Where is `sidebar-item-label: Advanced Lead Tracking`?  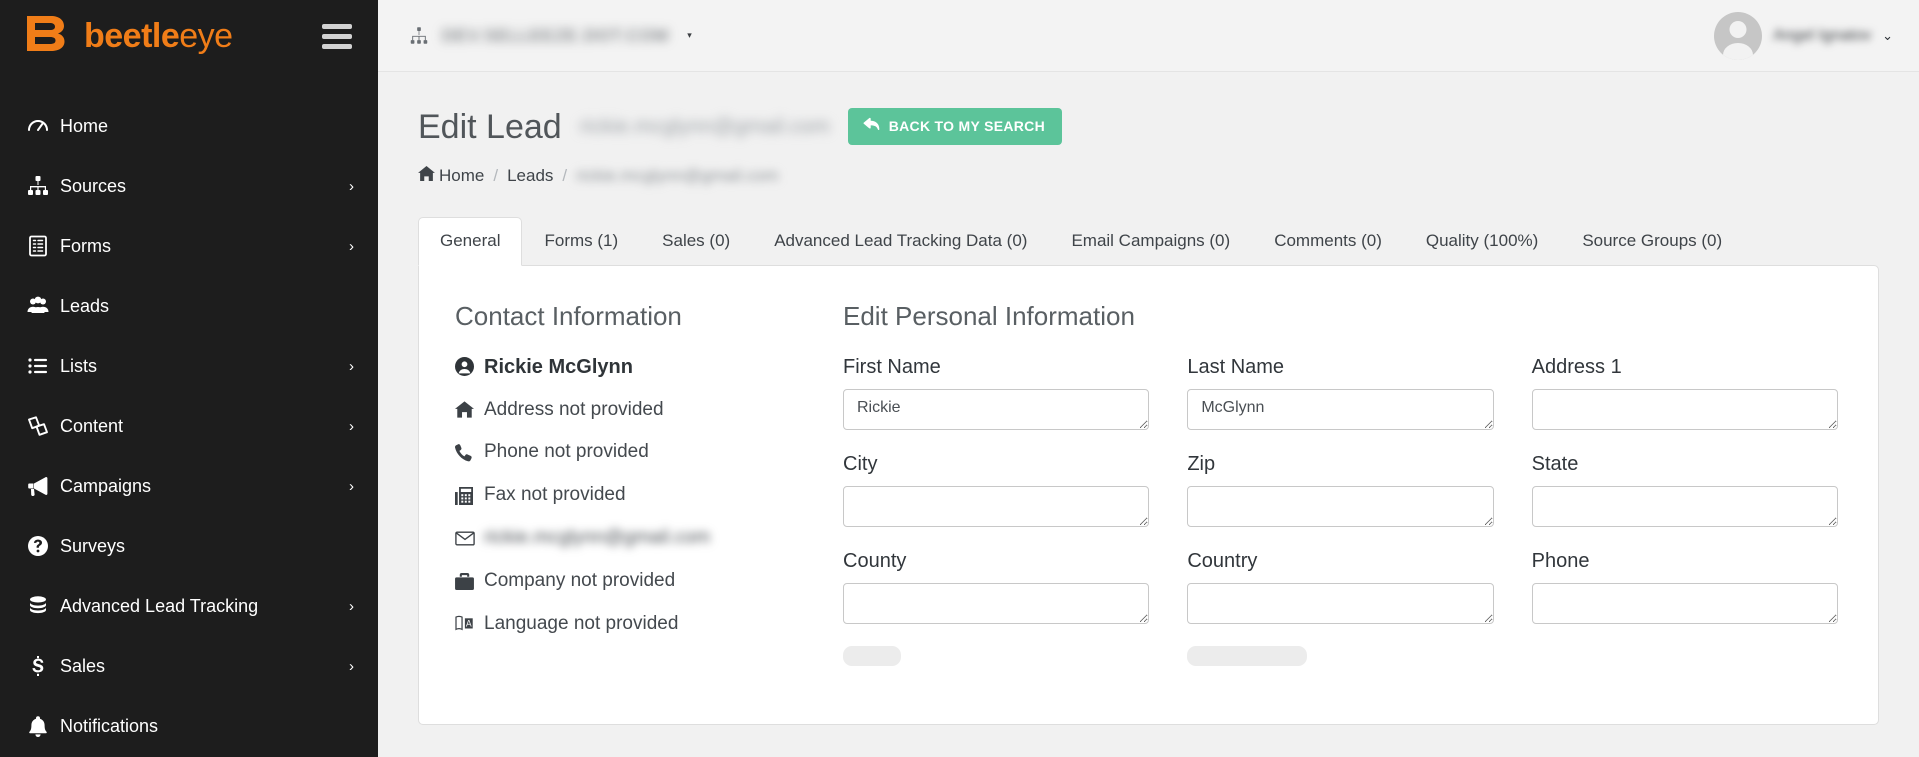 sidebar-item-label: Advanced Lead Tracking is located at coordinates (159, 605).